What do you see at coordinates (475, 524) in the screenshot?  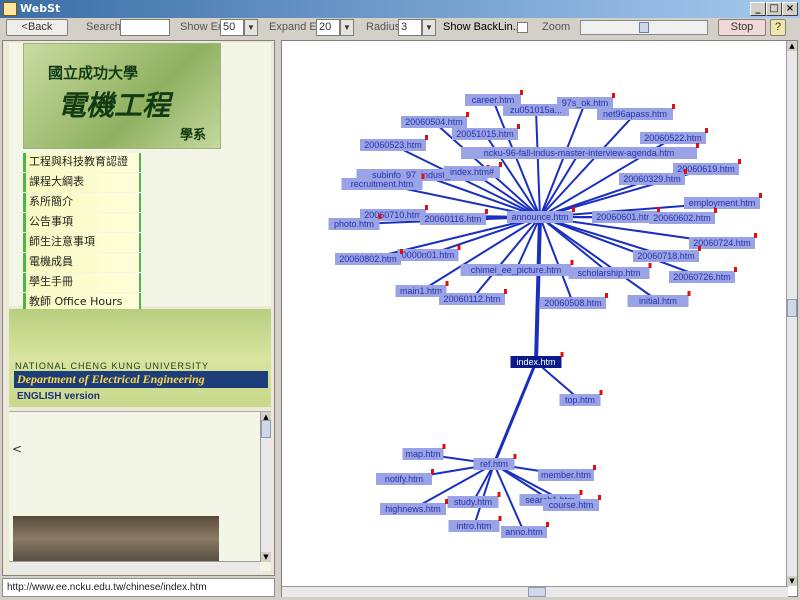 I see `graph-node: intro.htm` at bounding box center [475, 524].